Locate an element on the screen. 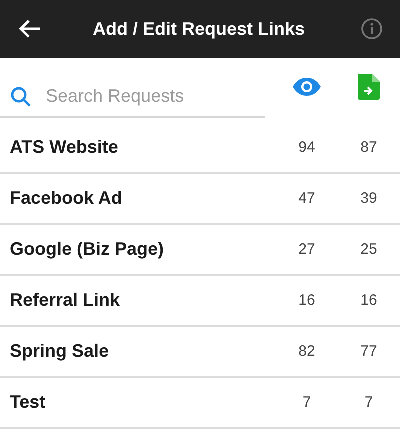 The height and width of the screenshot is (433, 400). view-count: 16 is located at coordinates (307, 300).